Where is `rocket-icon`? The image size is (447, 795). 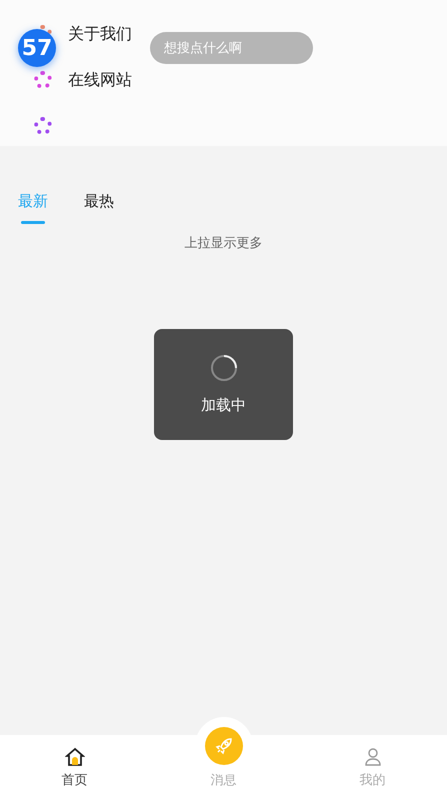 rocket-icon is located at coordinates (224, 746).